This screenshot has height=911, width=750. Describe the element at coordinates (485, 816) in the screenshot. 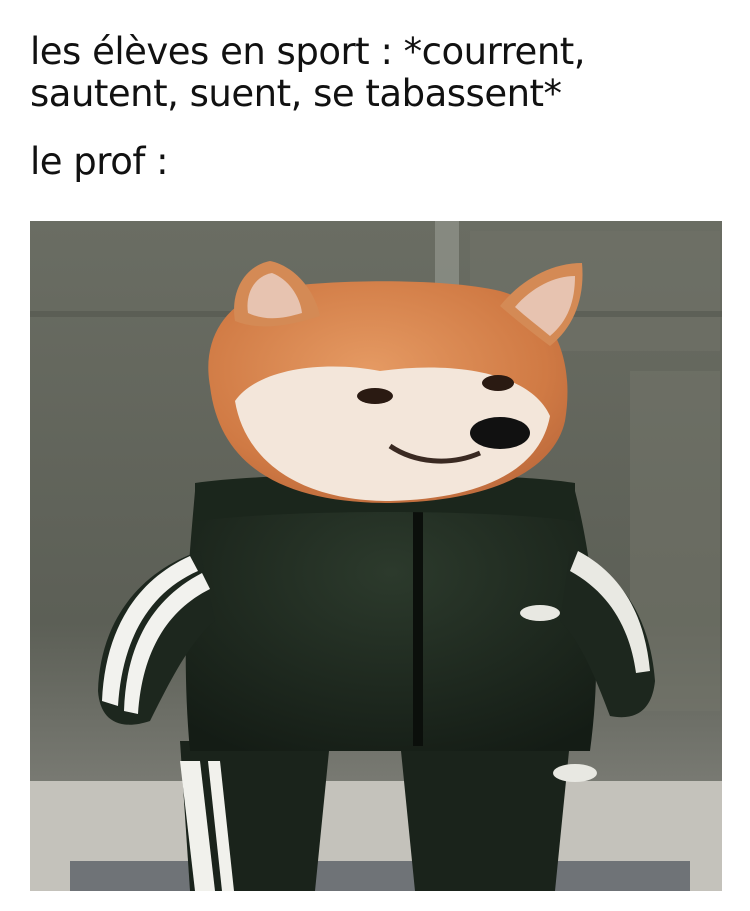

I see `right-leg` at that location.